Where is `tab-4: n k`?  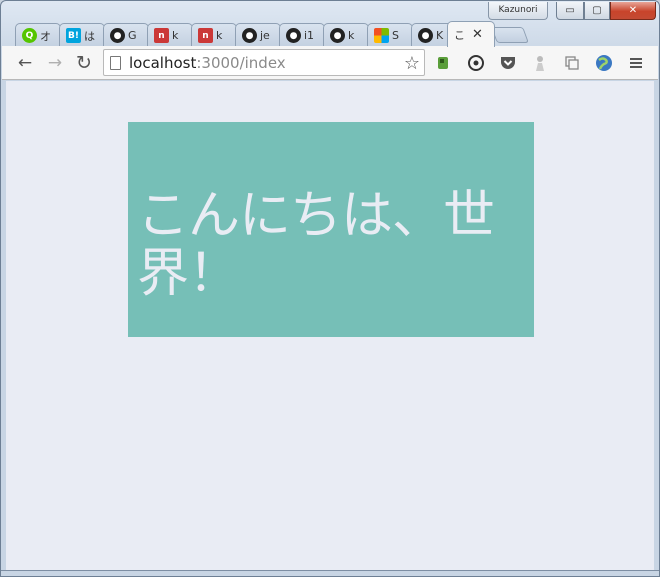 tab-4: n k is located at coordinates (214, 35).